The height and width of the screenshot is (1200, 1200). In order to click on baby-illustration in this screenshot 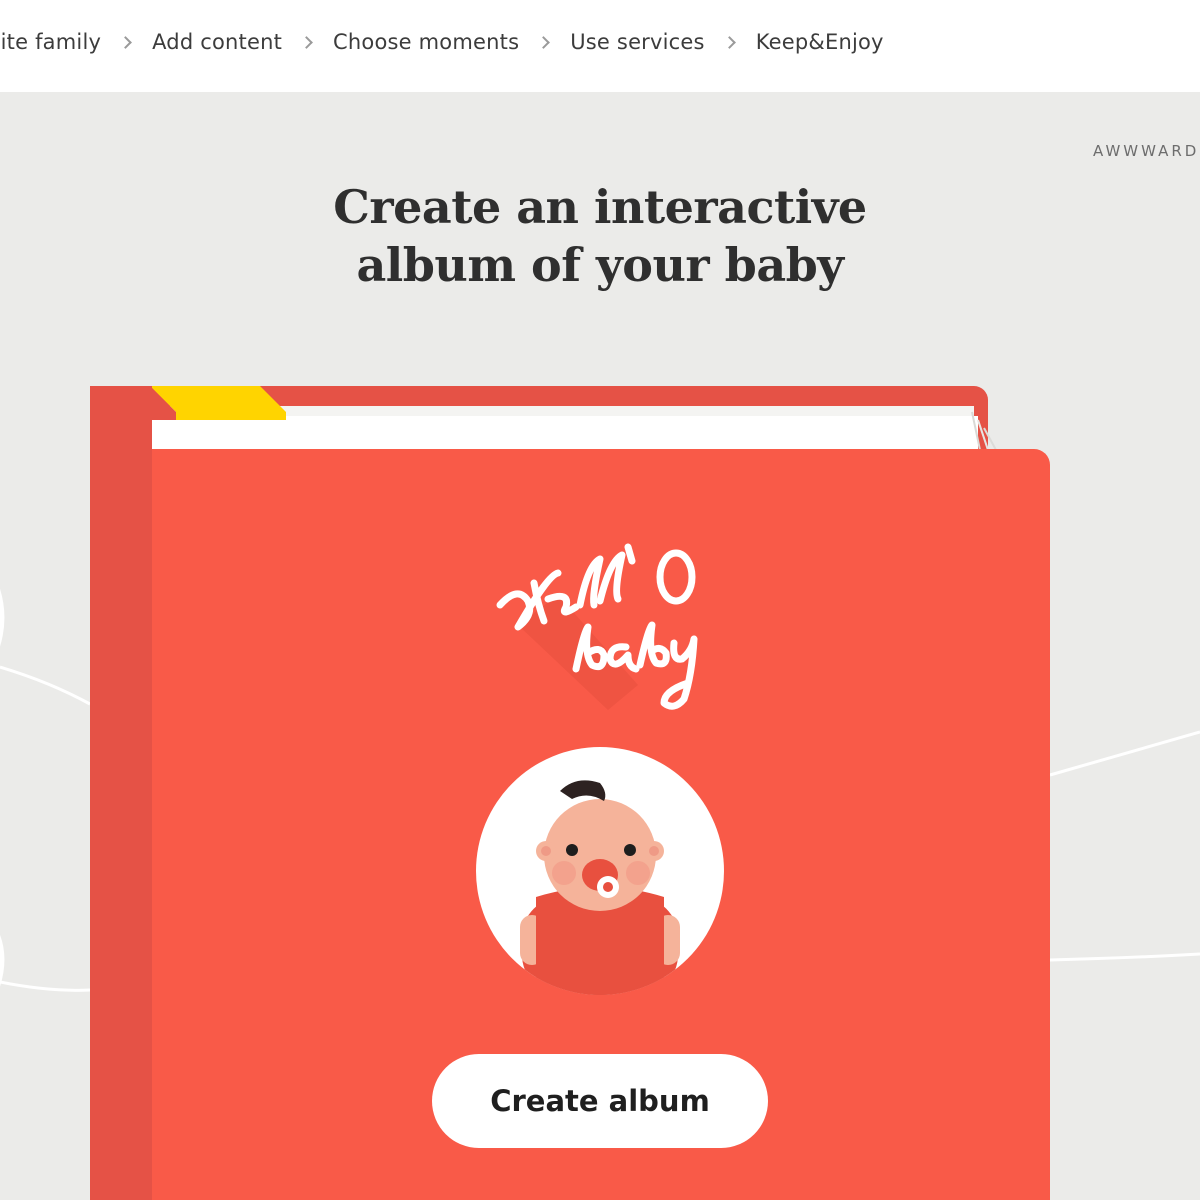, I will do `click(600, 887)`.